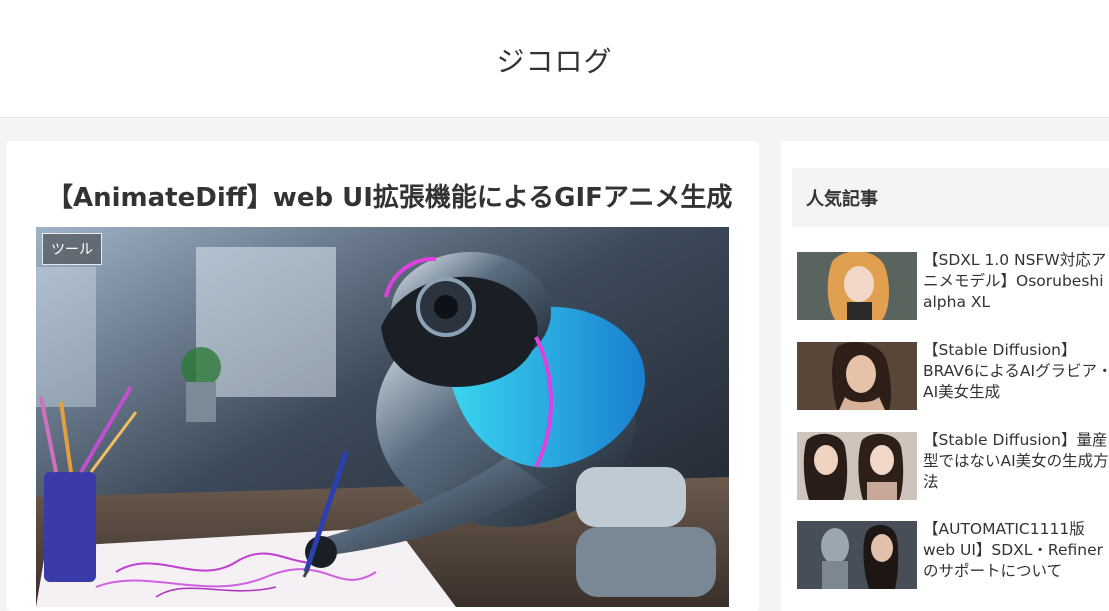 Image resolution: width=1109 pixels, height=611 pixels. I want to click on category-badge: ツール, so click(72, 249).